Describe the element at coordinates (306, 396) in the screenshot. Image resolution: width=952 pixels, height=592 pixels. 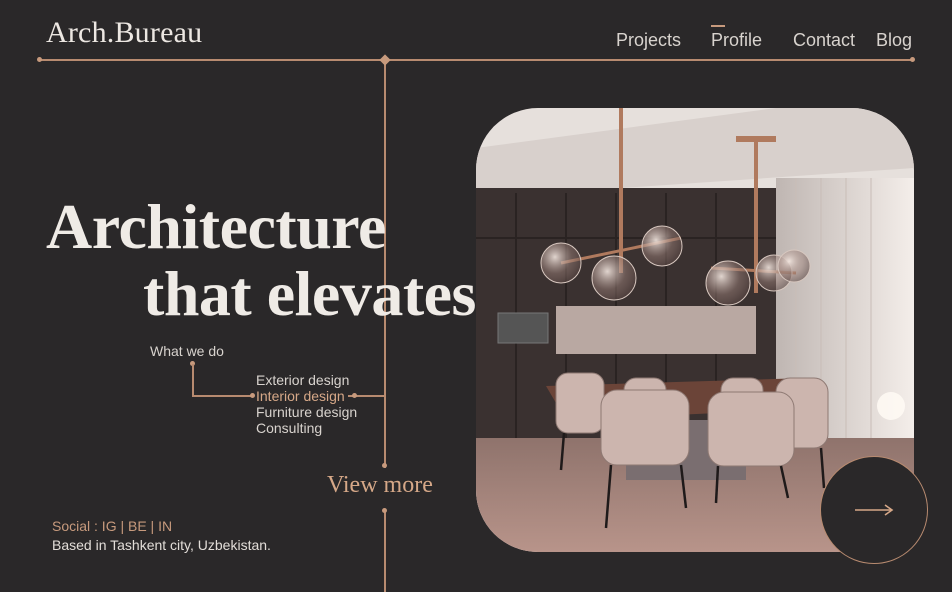
I see `service-item-interior: Interior design` at that location.